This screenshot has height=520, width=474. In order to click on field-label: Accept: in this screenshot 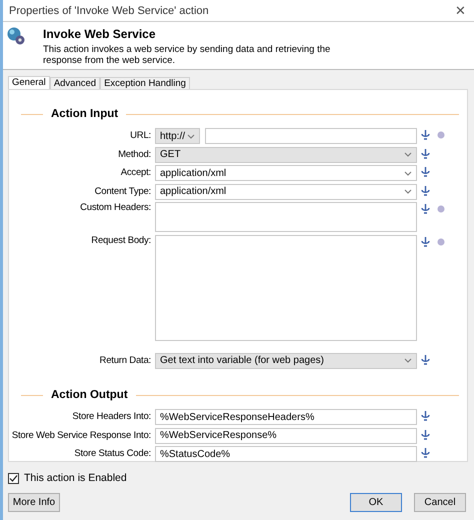, I will do `click(135, 173)`.